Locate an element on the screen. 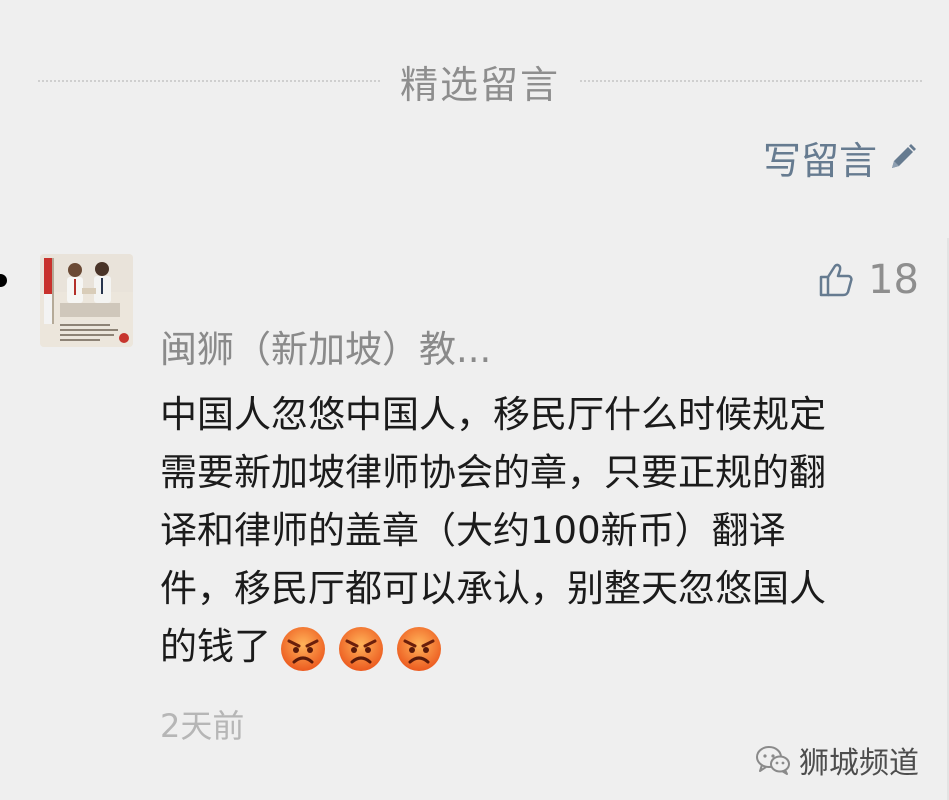  section-title: 精选留言 is located at coordinates (480, 84).